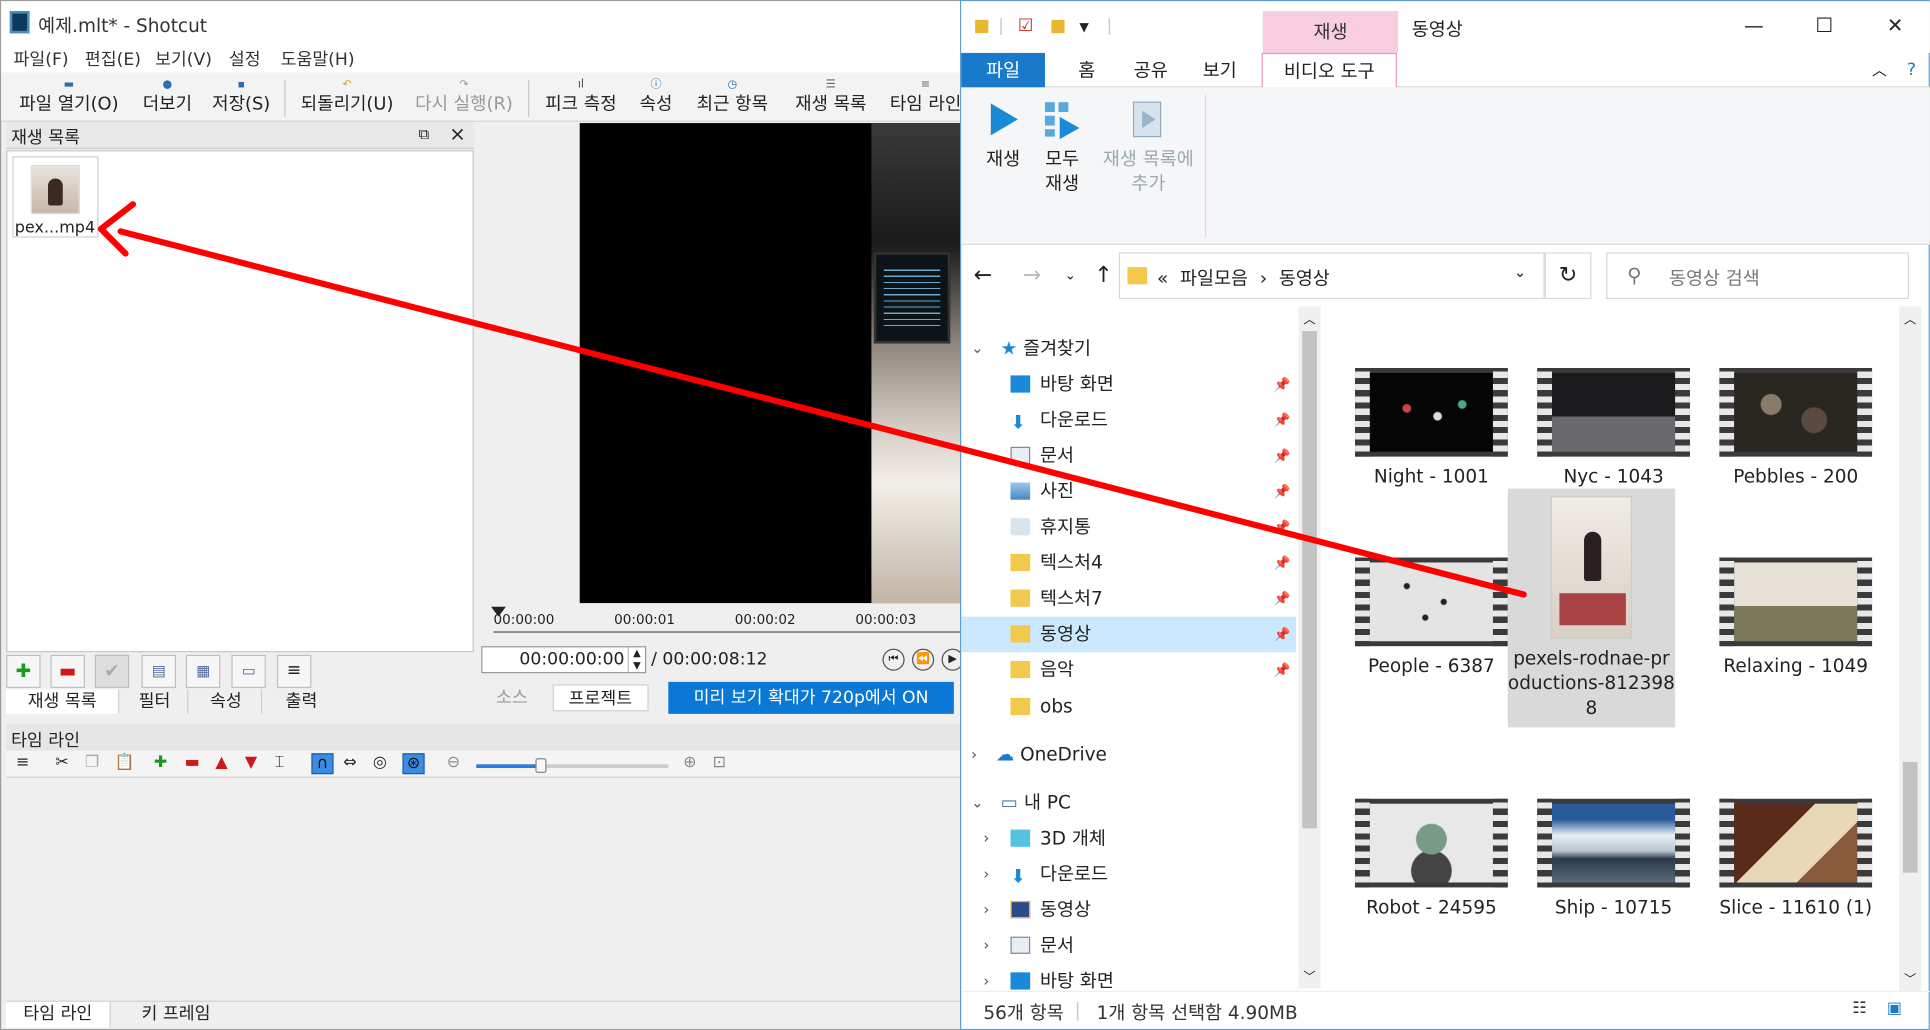 This screenshot has width=1930, height=1030. Describe the element at coordinates (1003, 70) in the screenshot. I see `tab-file: 파일` at that location.